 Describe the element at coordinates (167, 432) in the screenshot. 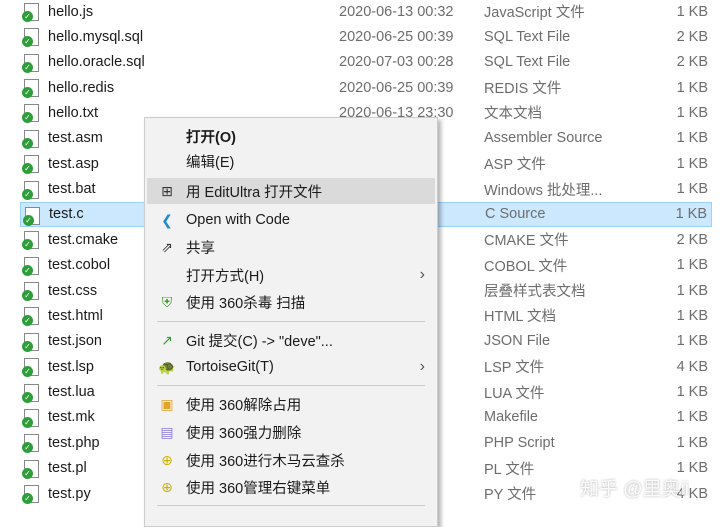

I see `shredder-icon: ▤` at that location.